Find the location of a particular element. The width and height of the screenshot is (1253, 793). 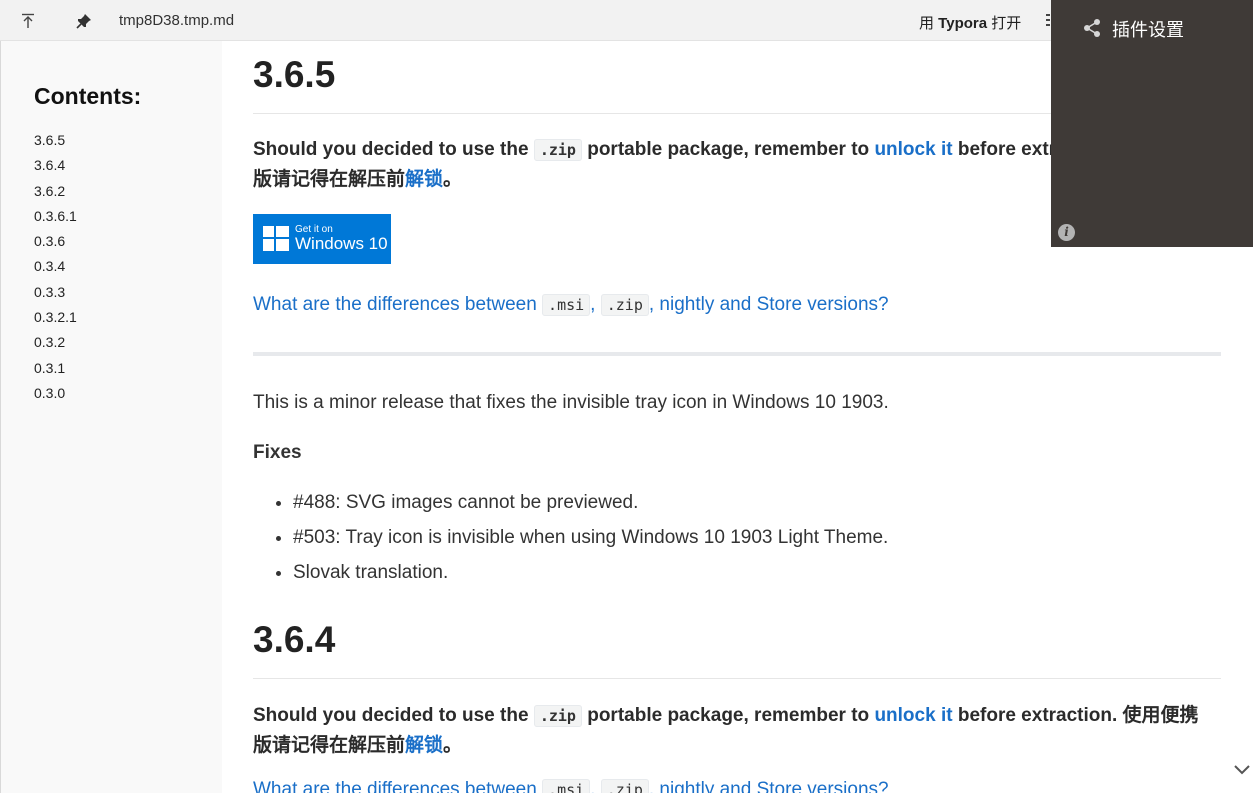

file-name: tmp8D38.tmp.md is located at coordinates (177, 20).